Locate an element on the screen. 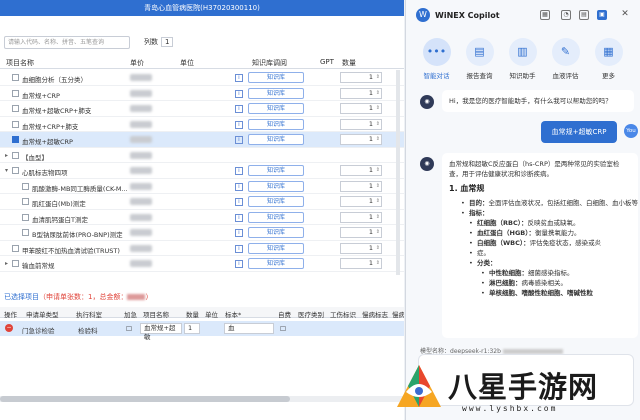  grid-icon: ▦ is located at coordinates (545, 15).